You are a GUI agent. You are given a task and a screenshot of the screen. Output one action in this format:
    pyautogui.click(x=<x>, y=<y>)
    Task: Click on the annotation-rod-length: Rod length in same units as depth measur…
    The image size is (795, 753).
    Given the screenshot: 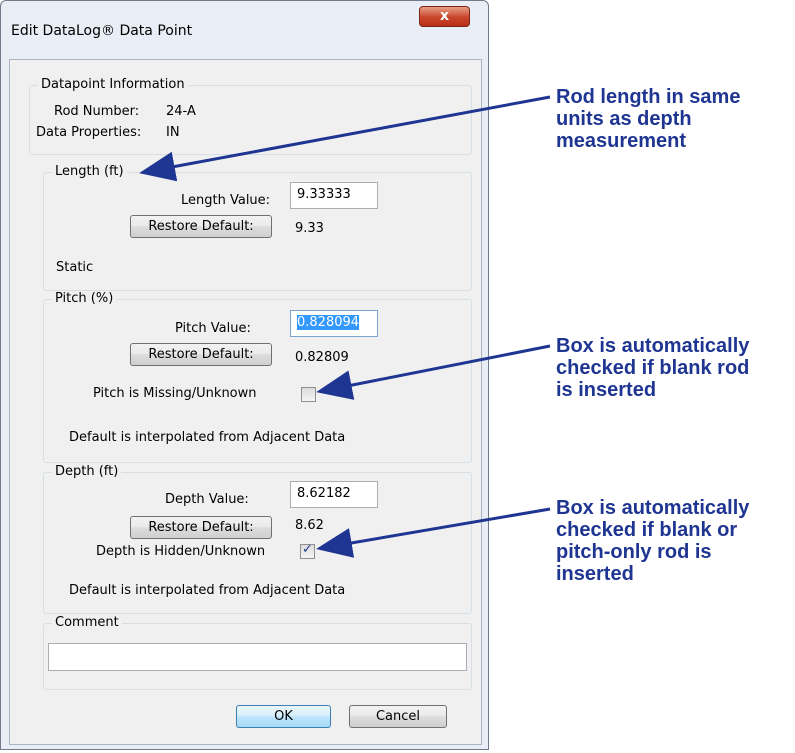 What is the action you would take?
    pyautogui.click(x=648, y=119)
    